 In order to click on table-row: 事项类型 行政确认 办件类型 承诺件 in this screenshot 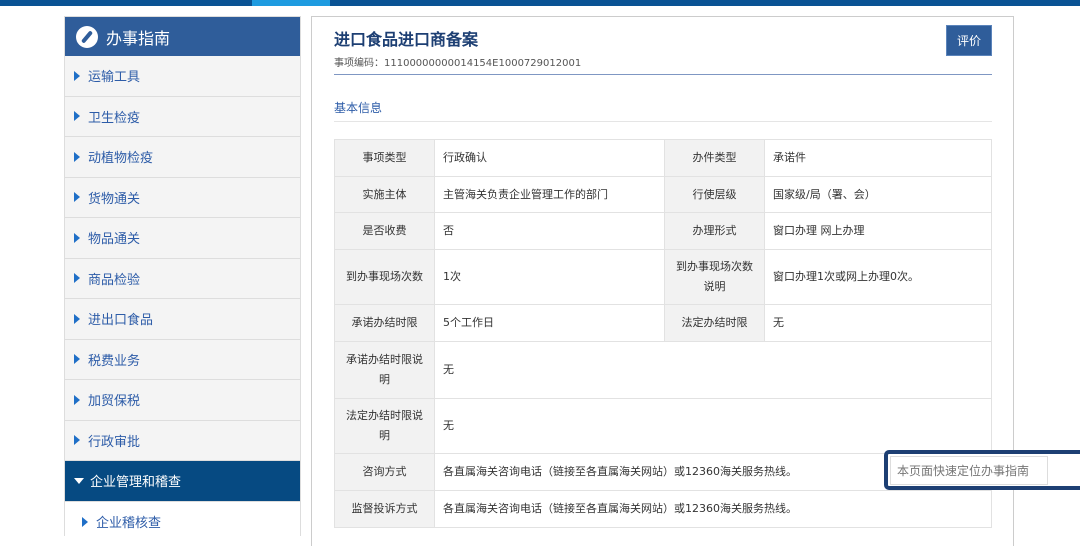, I will do `click(663, 158)`.